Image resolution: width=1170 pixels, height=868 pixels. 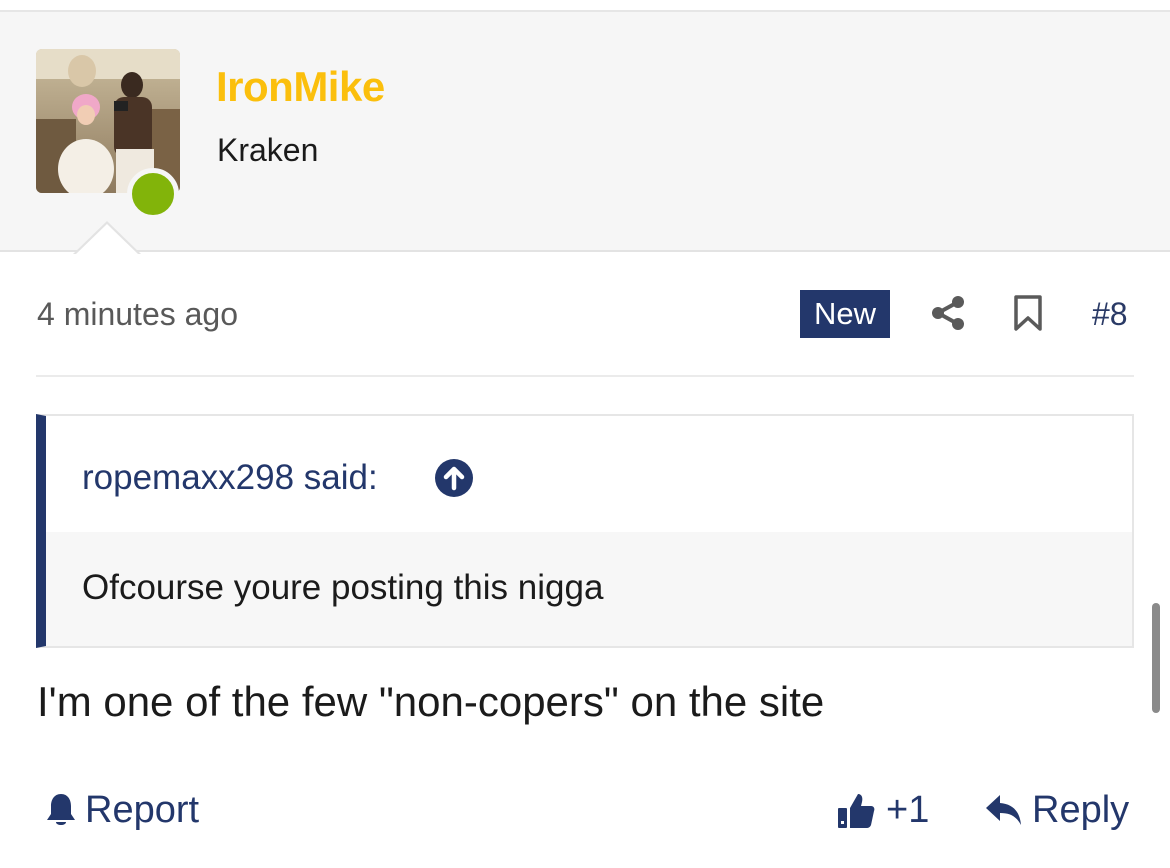 I want to click on post-number-link: #8, so click(x=1110, y=314).